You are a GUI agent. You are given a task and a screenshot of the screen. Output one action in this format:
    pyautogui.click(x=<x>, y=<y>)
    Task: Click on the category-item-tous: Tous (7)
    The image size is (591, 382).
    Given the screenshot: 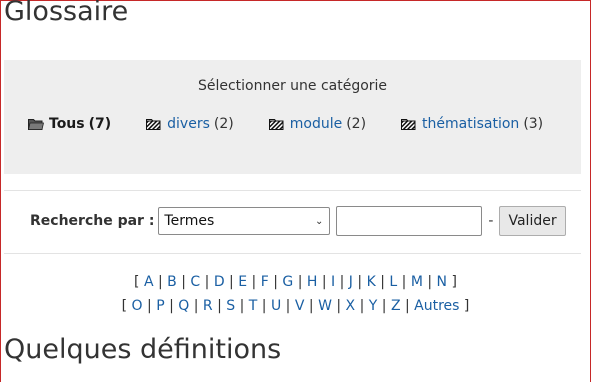 What is the action you would take?
    pyautogui.click(x=69, y=124)
    